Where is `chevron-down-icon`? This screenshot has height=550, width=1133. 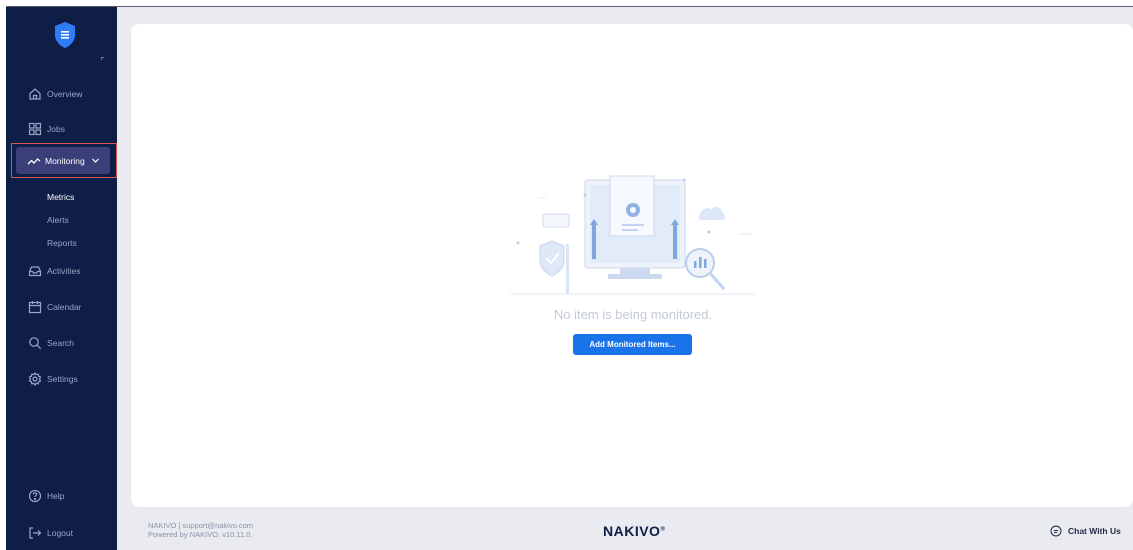
chevron-down-icon is located at coordinates (95, 160).